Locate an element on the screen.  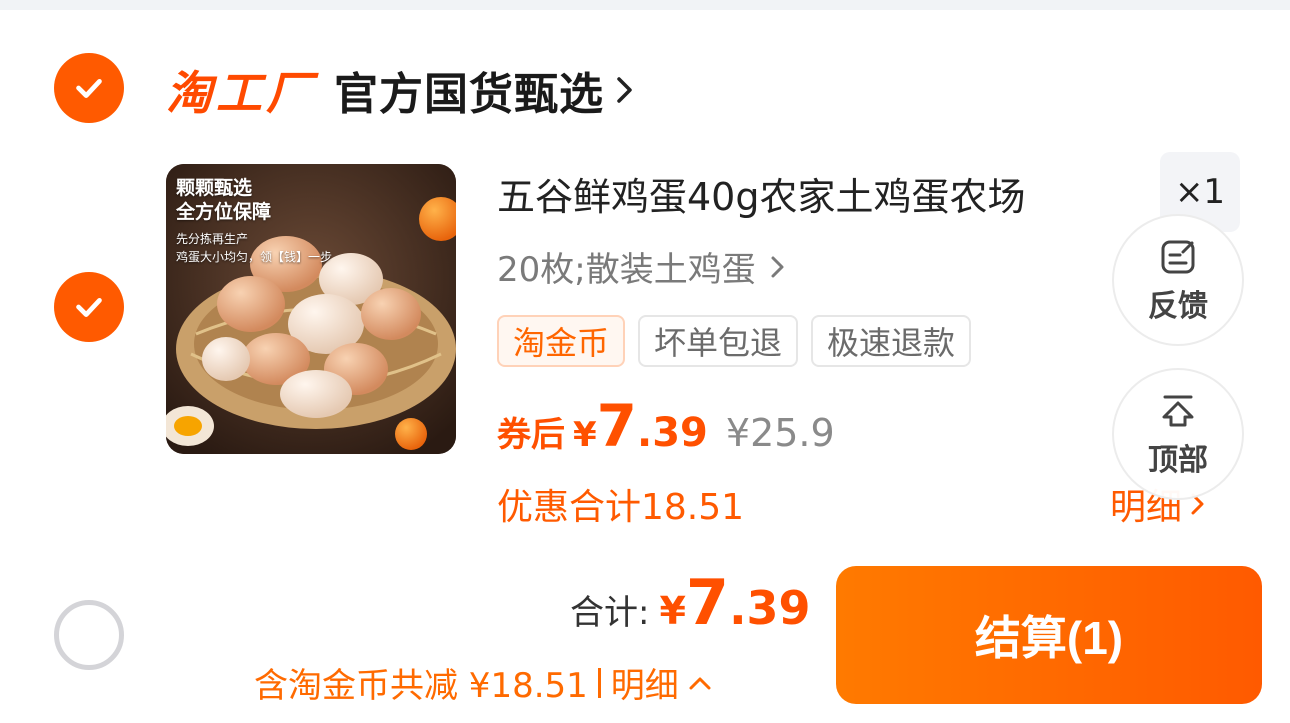
tag-fast-refund: 极速退款 is located at coordinates (891, 341).